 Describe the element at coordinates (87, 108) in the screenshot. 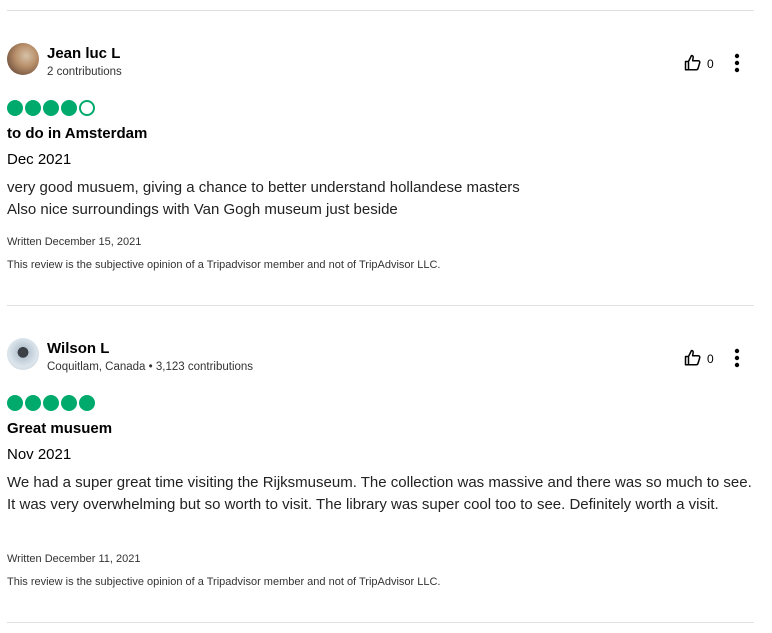

I see `rating-bubble-empty` at that location.